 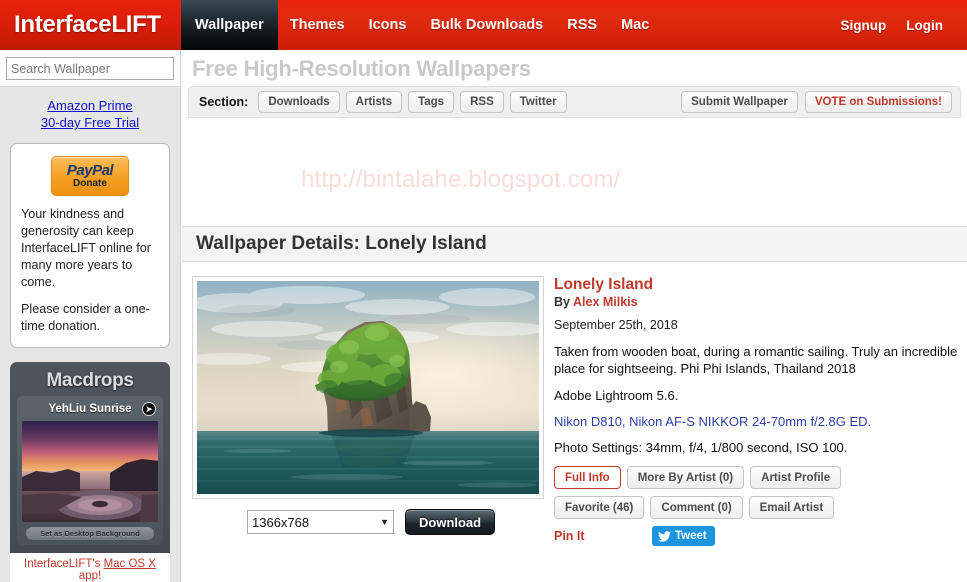 I want to click on pin-it-button: Pin It, so click(x=603, y=536).